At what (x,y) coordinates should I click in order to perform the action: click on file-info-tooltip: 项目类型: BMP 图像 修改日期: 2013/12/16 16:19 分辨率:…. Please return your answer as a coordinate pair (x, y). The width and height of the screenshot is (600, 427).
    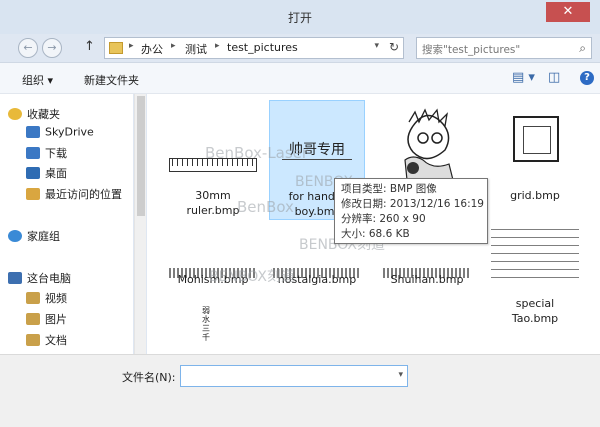
    Looking at the image, I should click on (411, 211).